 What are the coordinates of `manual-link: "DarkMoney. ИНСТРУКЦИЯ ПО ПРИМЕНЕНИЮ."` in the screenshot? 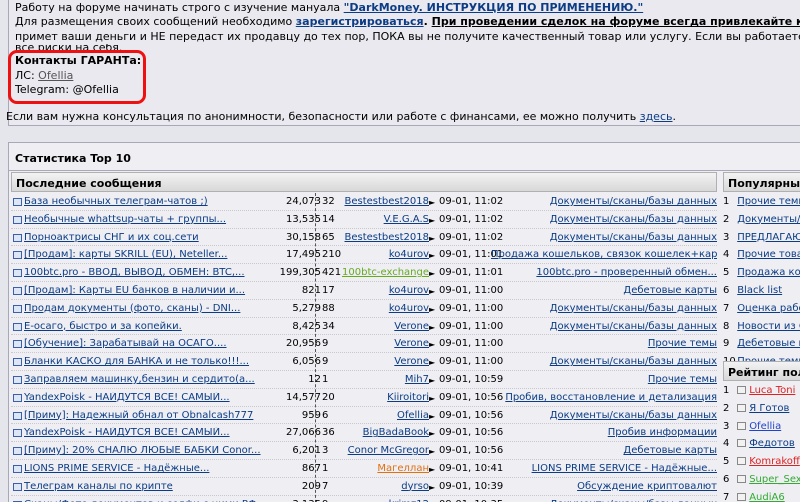 It's located at (494, 7).